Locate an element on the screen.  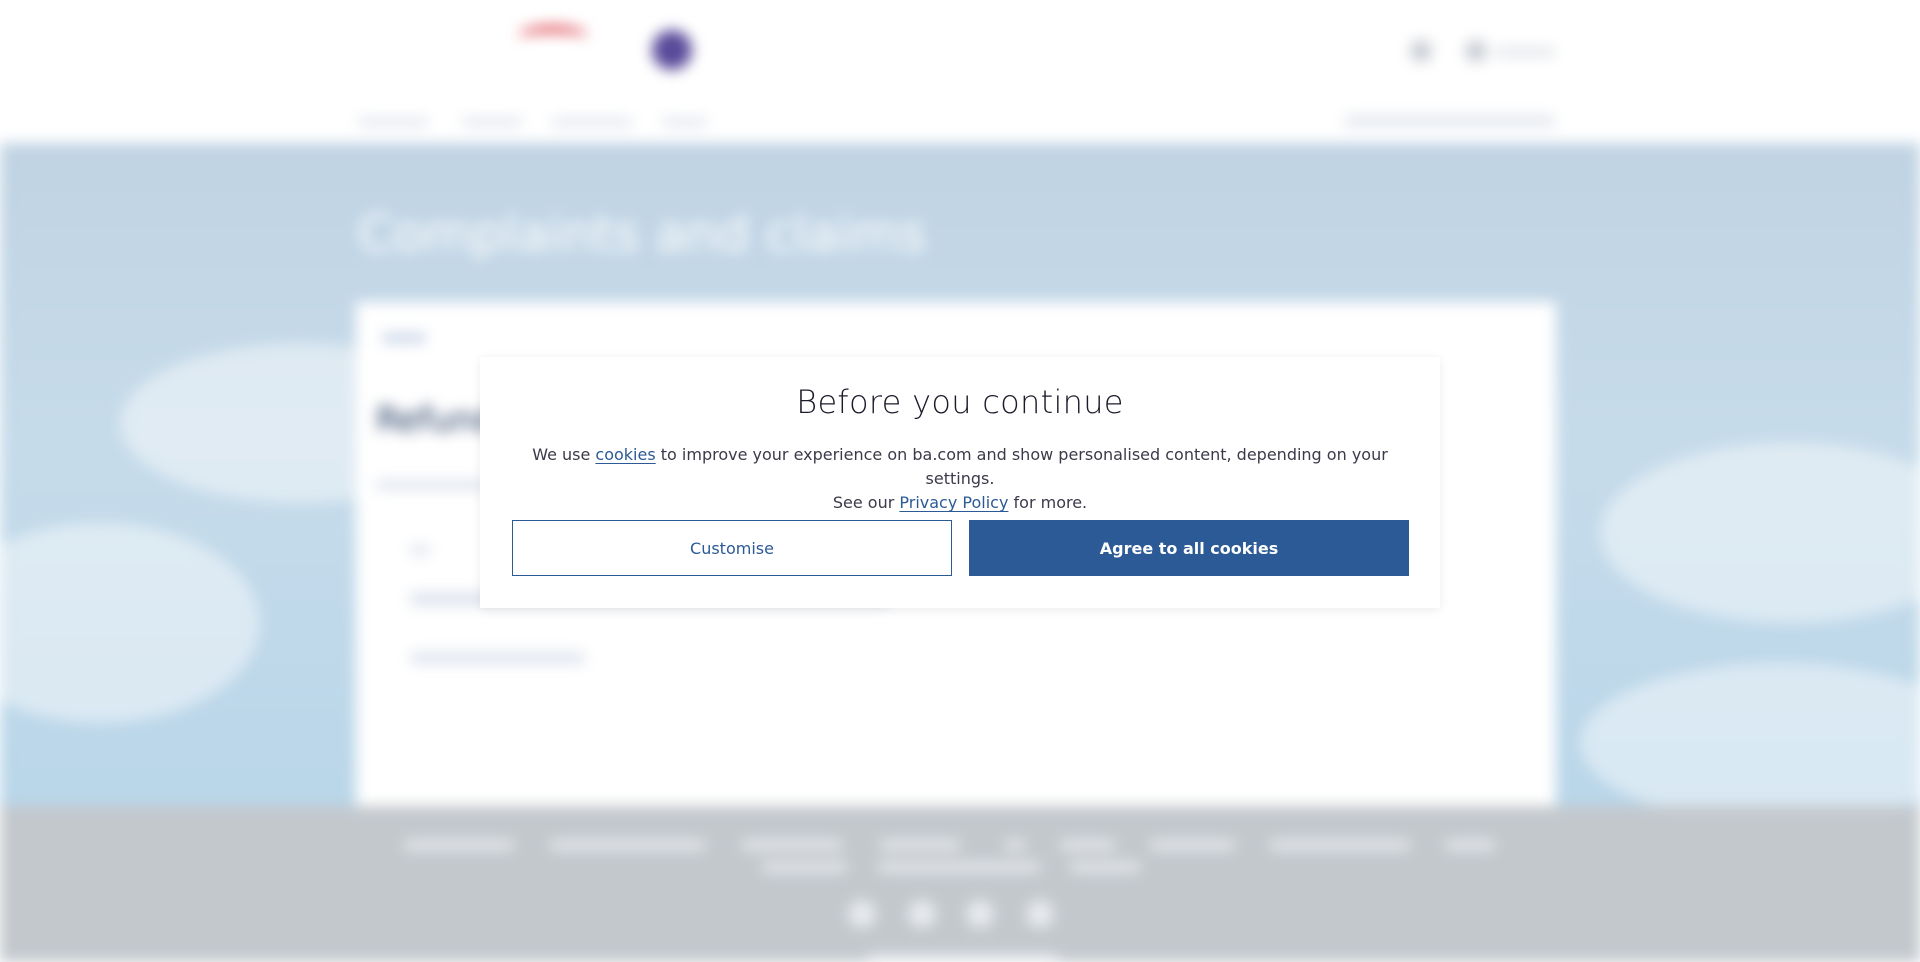
breadcrumb is located at coordinates (404, 338).